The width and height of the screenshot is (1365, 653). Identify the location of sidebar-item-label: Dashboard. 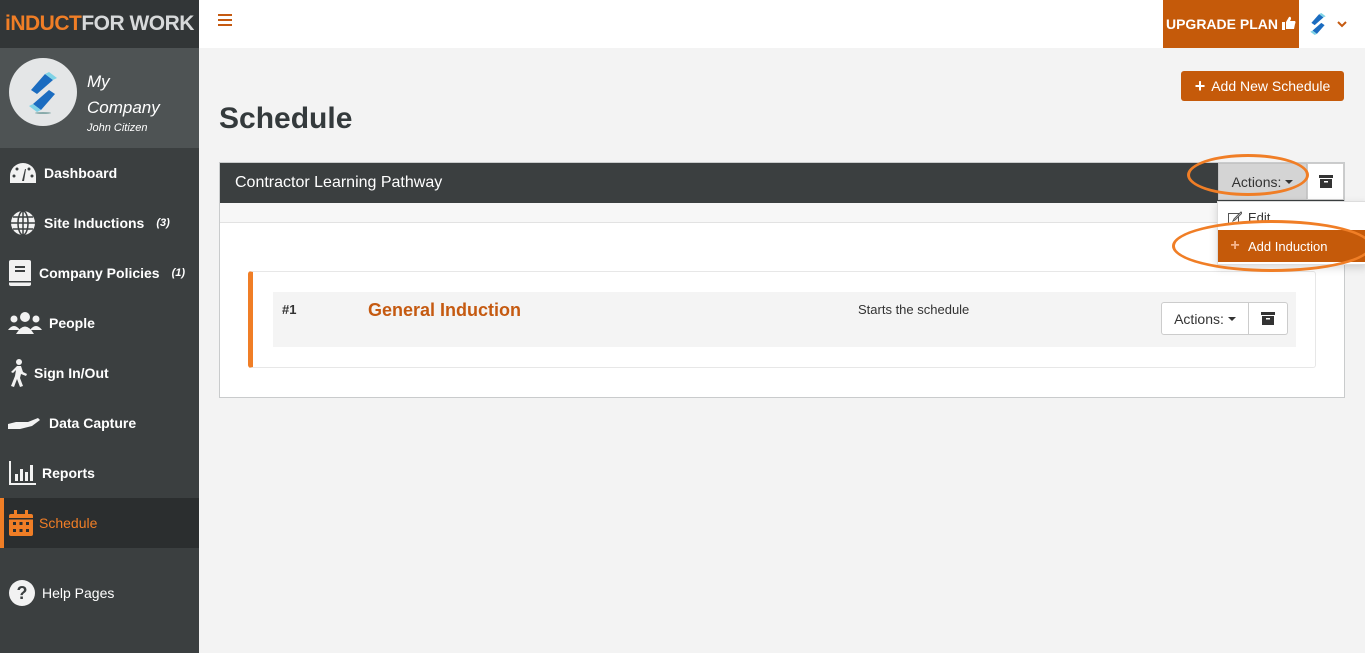
(81, 173).